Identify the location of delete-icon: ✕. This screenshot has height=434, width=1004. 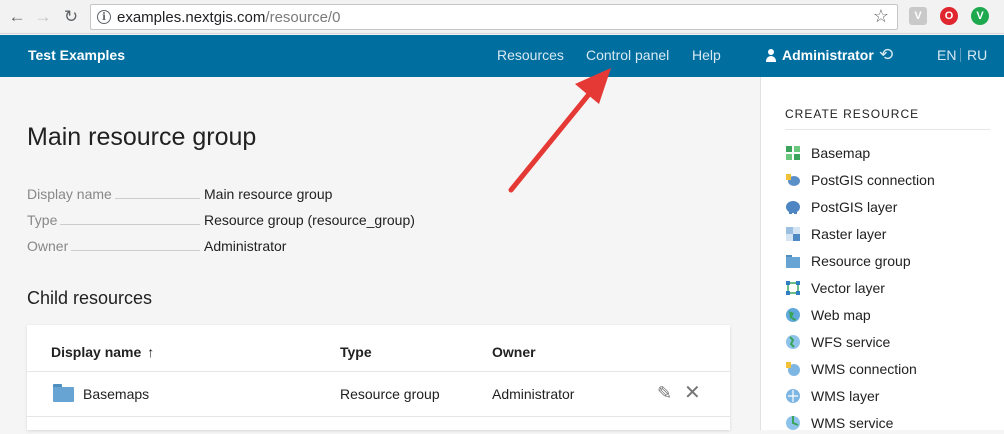
(692, 392).